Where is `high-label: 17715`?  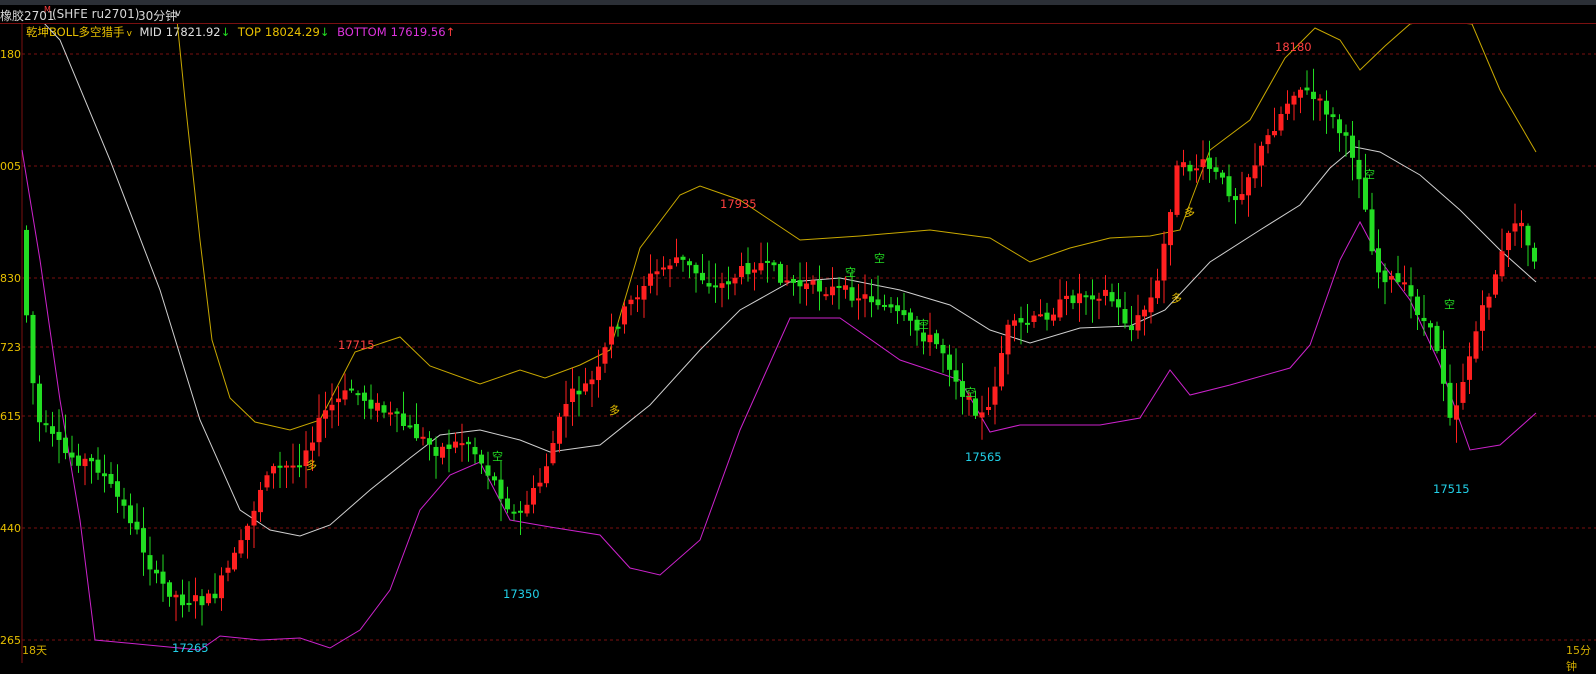
high-label: 17715 is located at coordinates (356, 345).